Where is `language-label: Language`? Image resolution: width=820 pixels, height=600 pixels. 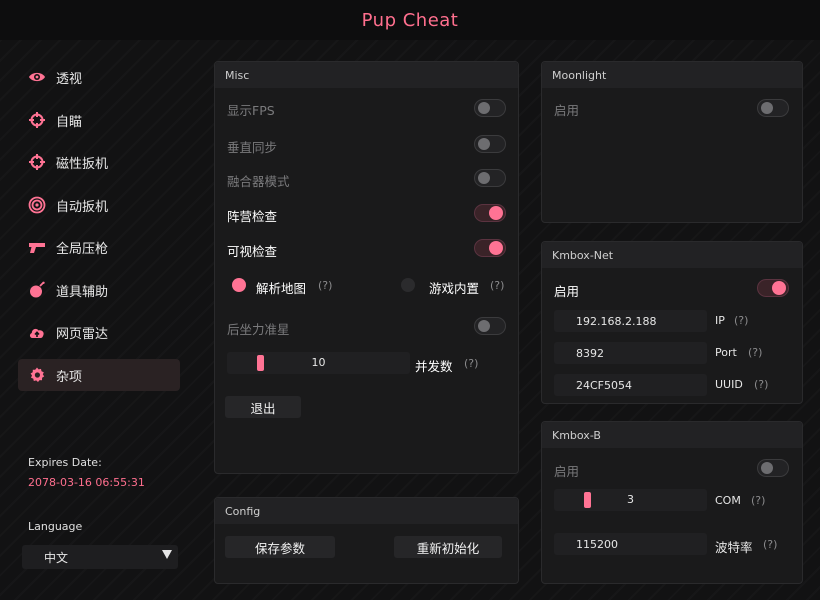
language-label: Language is located at coordinates (55, 526).